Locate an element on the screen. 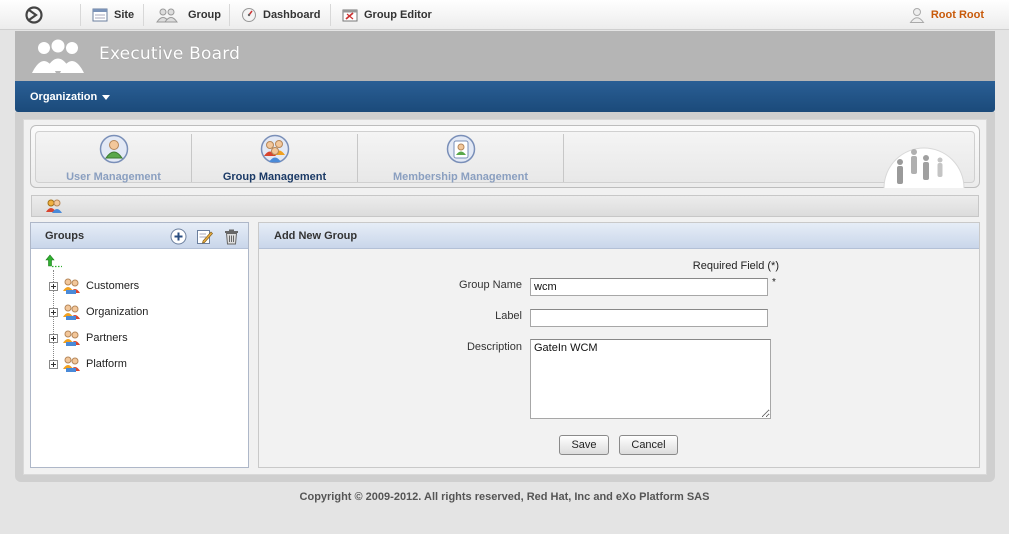  cancel-button: Cancel is located at coordinates (648, 445).